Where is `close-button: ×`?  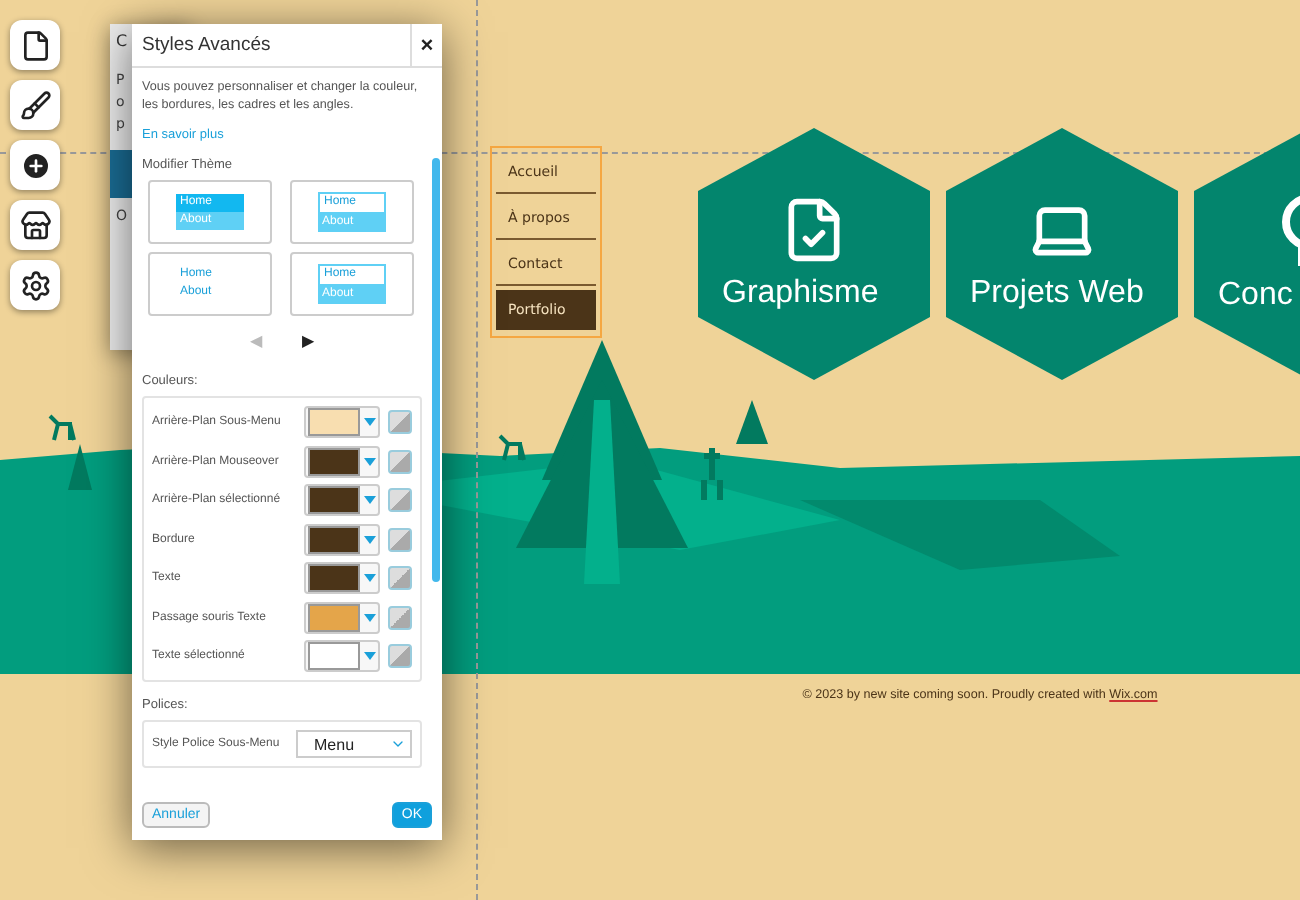
close-button: × is located at coordinates (426, 45).